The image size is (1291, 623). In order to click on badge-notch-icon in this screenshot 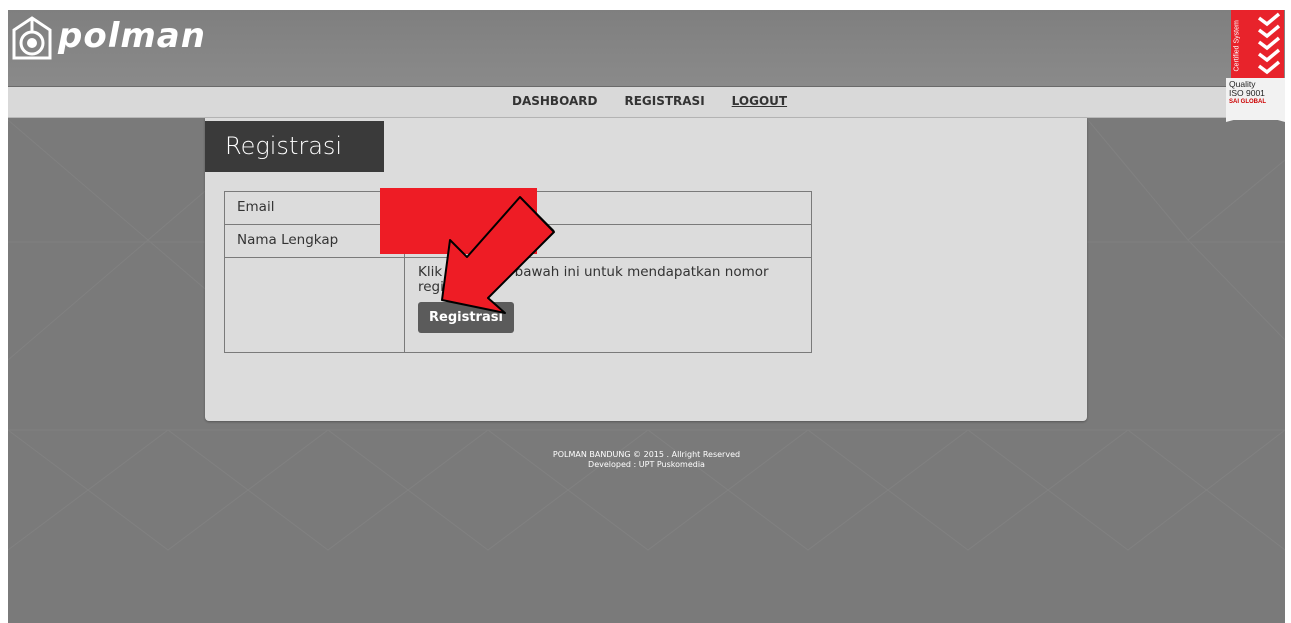, I will do `click(1255, 117)`.